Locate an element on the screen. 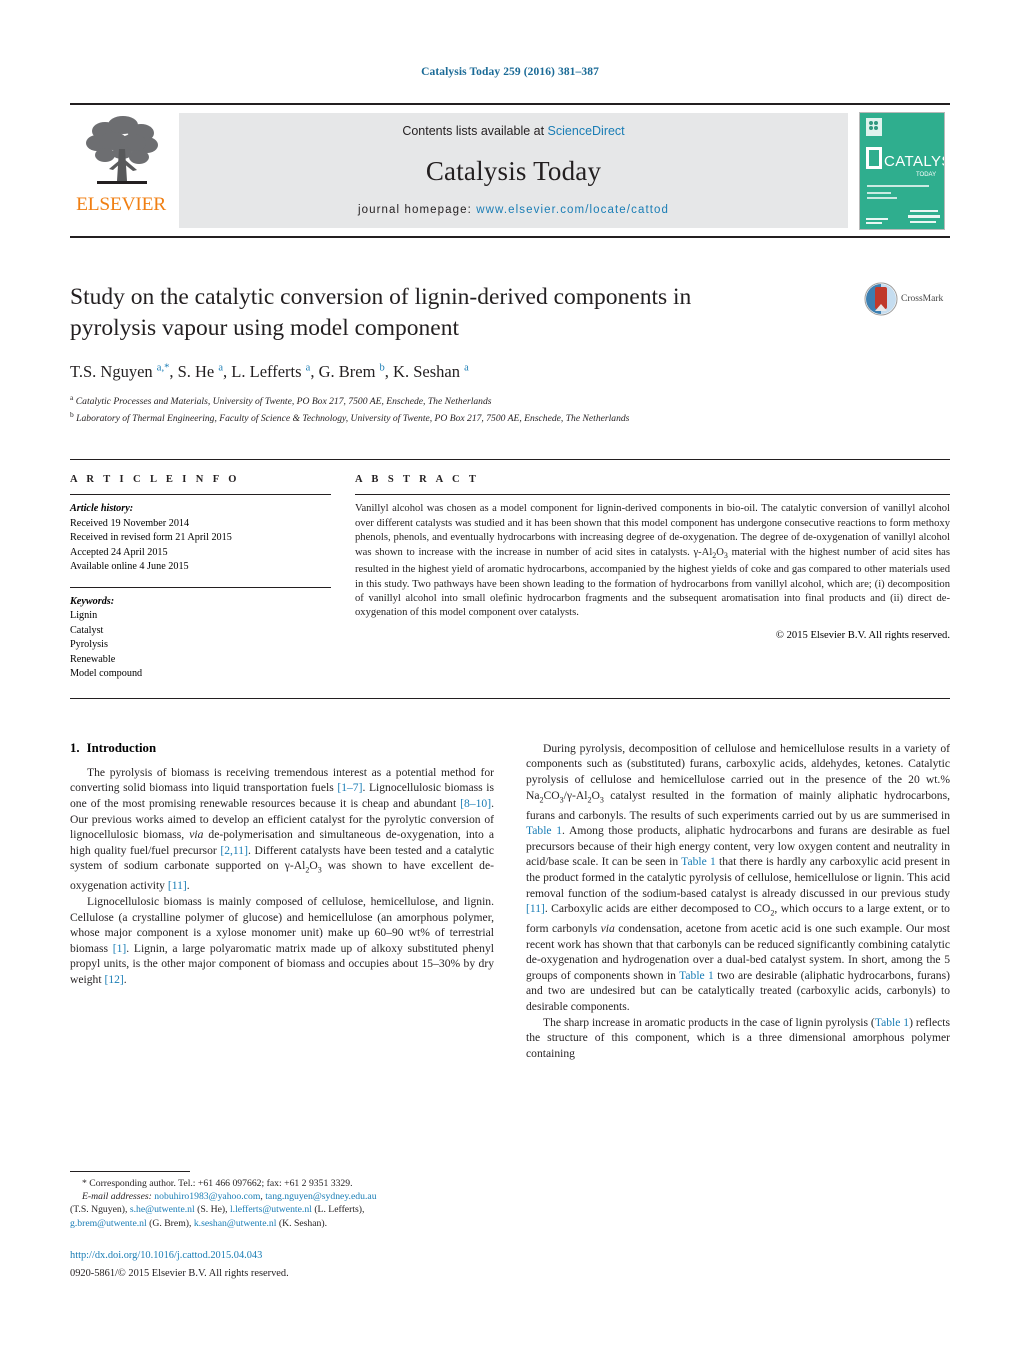 The image size is (1020, 1351). email-owner: (K. Seshan). is located at coordinates (302, 1223).